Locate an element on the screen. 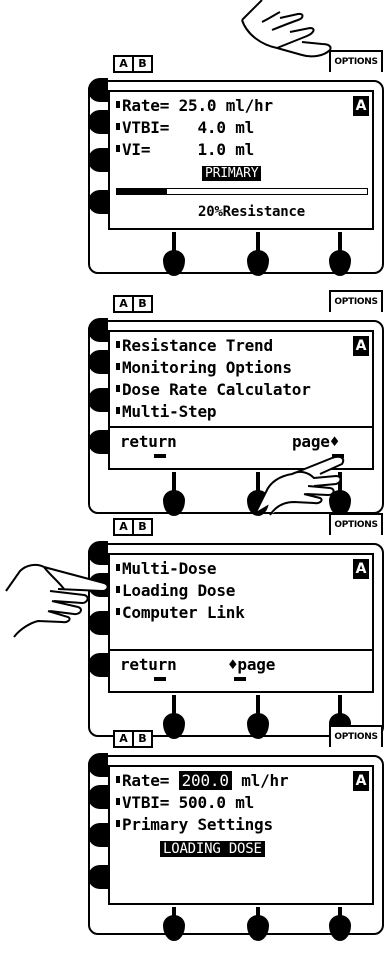 This screenshot has width=391, height=958. vtbi-line: VTBI= 500.0 ml is located at coordinates (185, 803).